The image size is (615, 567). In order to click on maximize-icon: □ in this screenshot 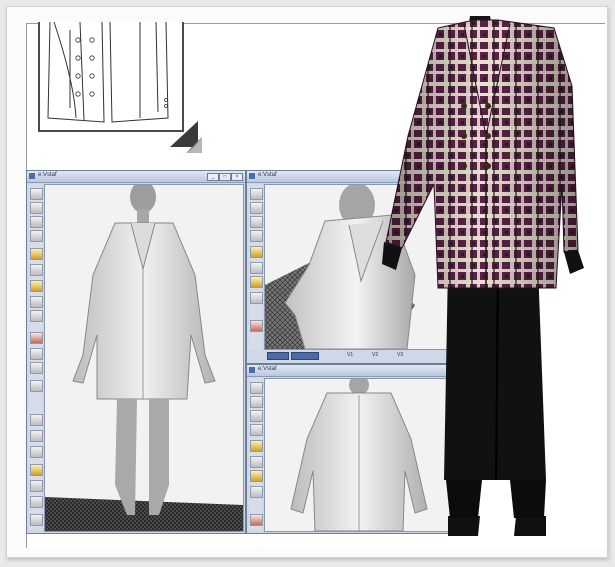, I will do `click(225, 177)`.